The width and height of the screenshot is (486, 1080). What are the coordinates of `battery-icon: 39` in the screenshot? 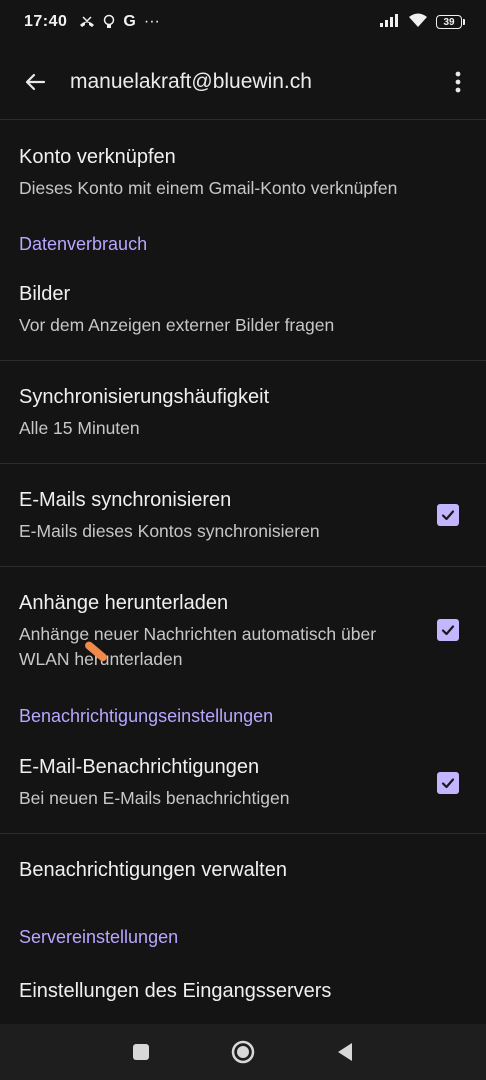 It's located at (450, 22).